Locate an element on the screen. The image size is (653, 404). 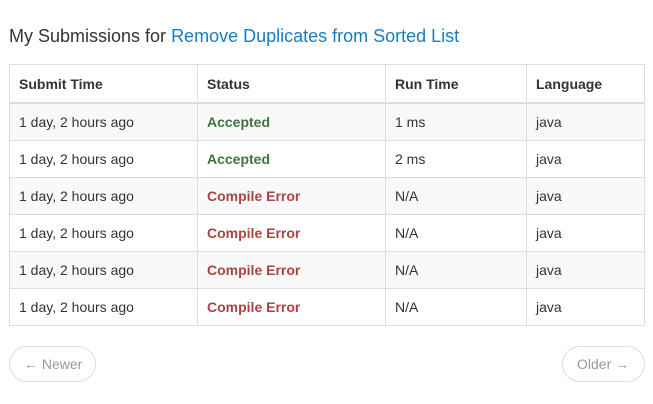
column-header-submit-time: Submit Time is located at coordinates (103, 84).